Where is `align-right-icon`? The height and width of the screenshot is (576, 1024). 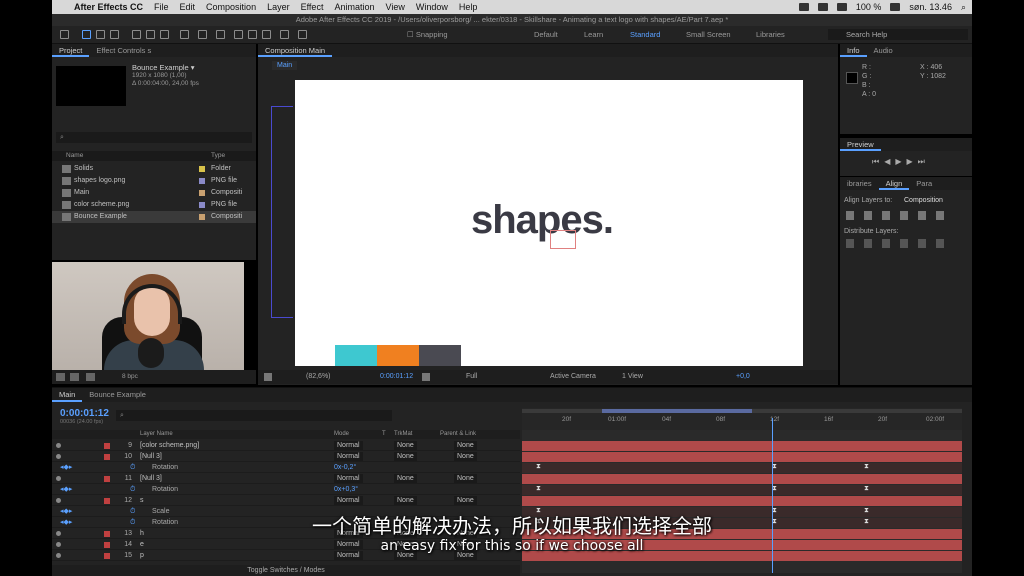
align-right-icon is located at coordinates (886, 215).